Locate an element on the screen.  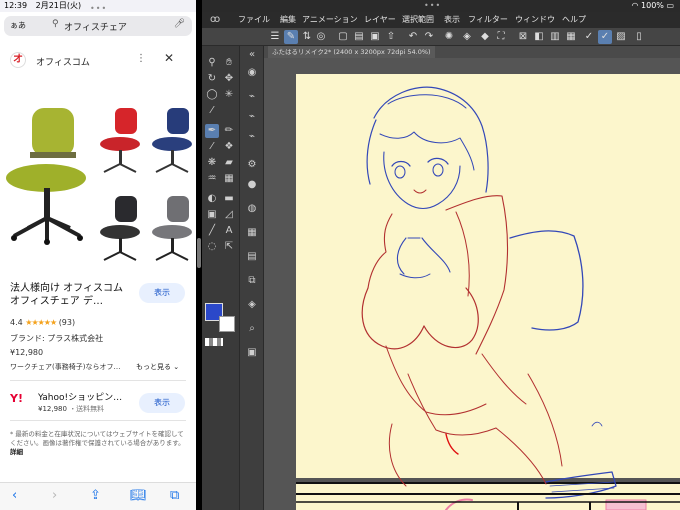
sub-tool-pencil-icon: ⌁ is located at coordinates (252, 117).